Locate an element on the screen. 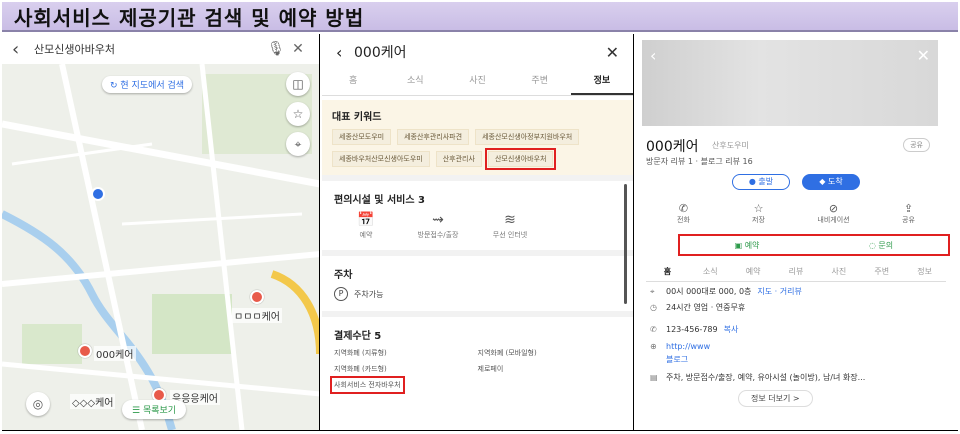  parking-info: P 주차가능 is located at coordinates (477, 294).